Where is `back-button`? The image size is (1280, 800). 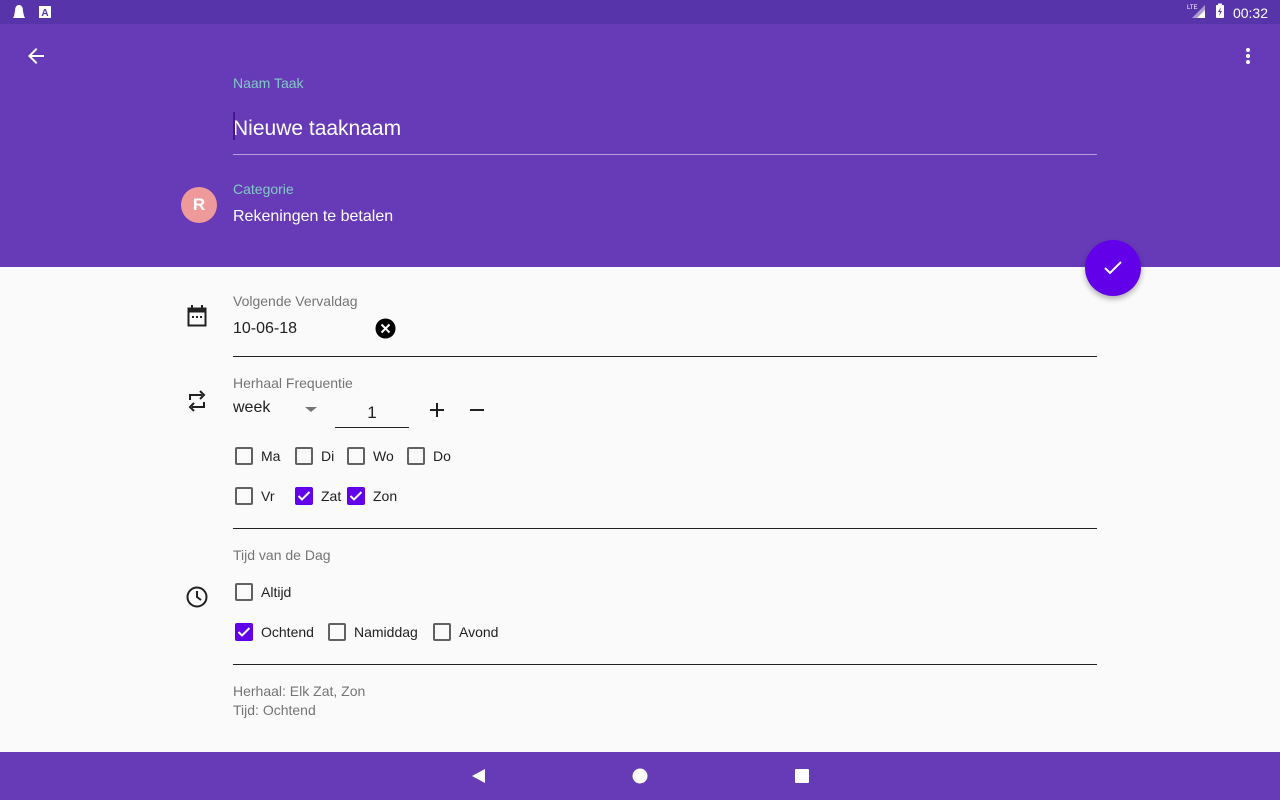
back-button is located at coordinates (36, 56).